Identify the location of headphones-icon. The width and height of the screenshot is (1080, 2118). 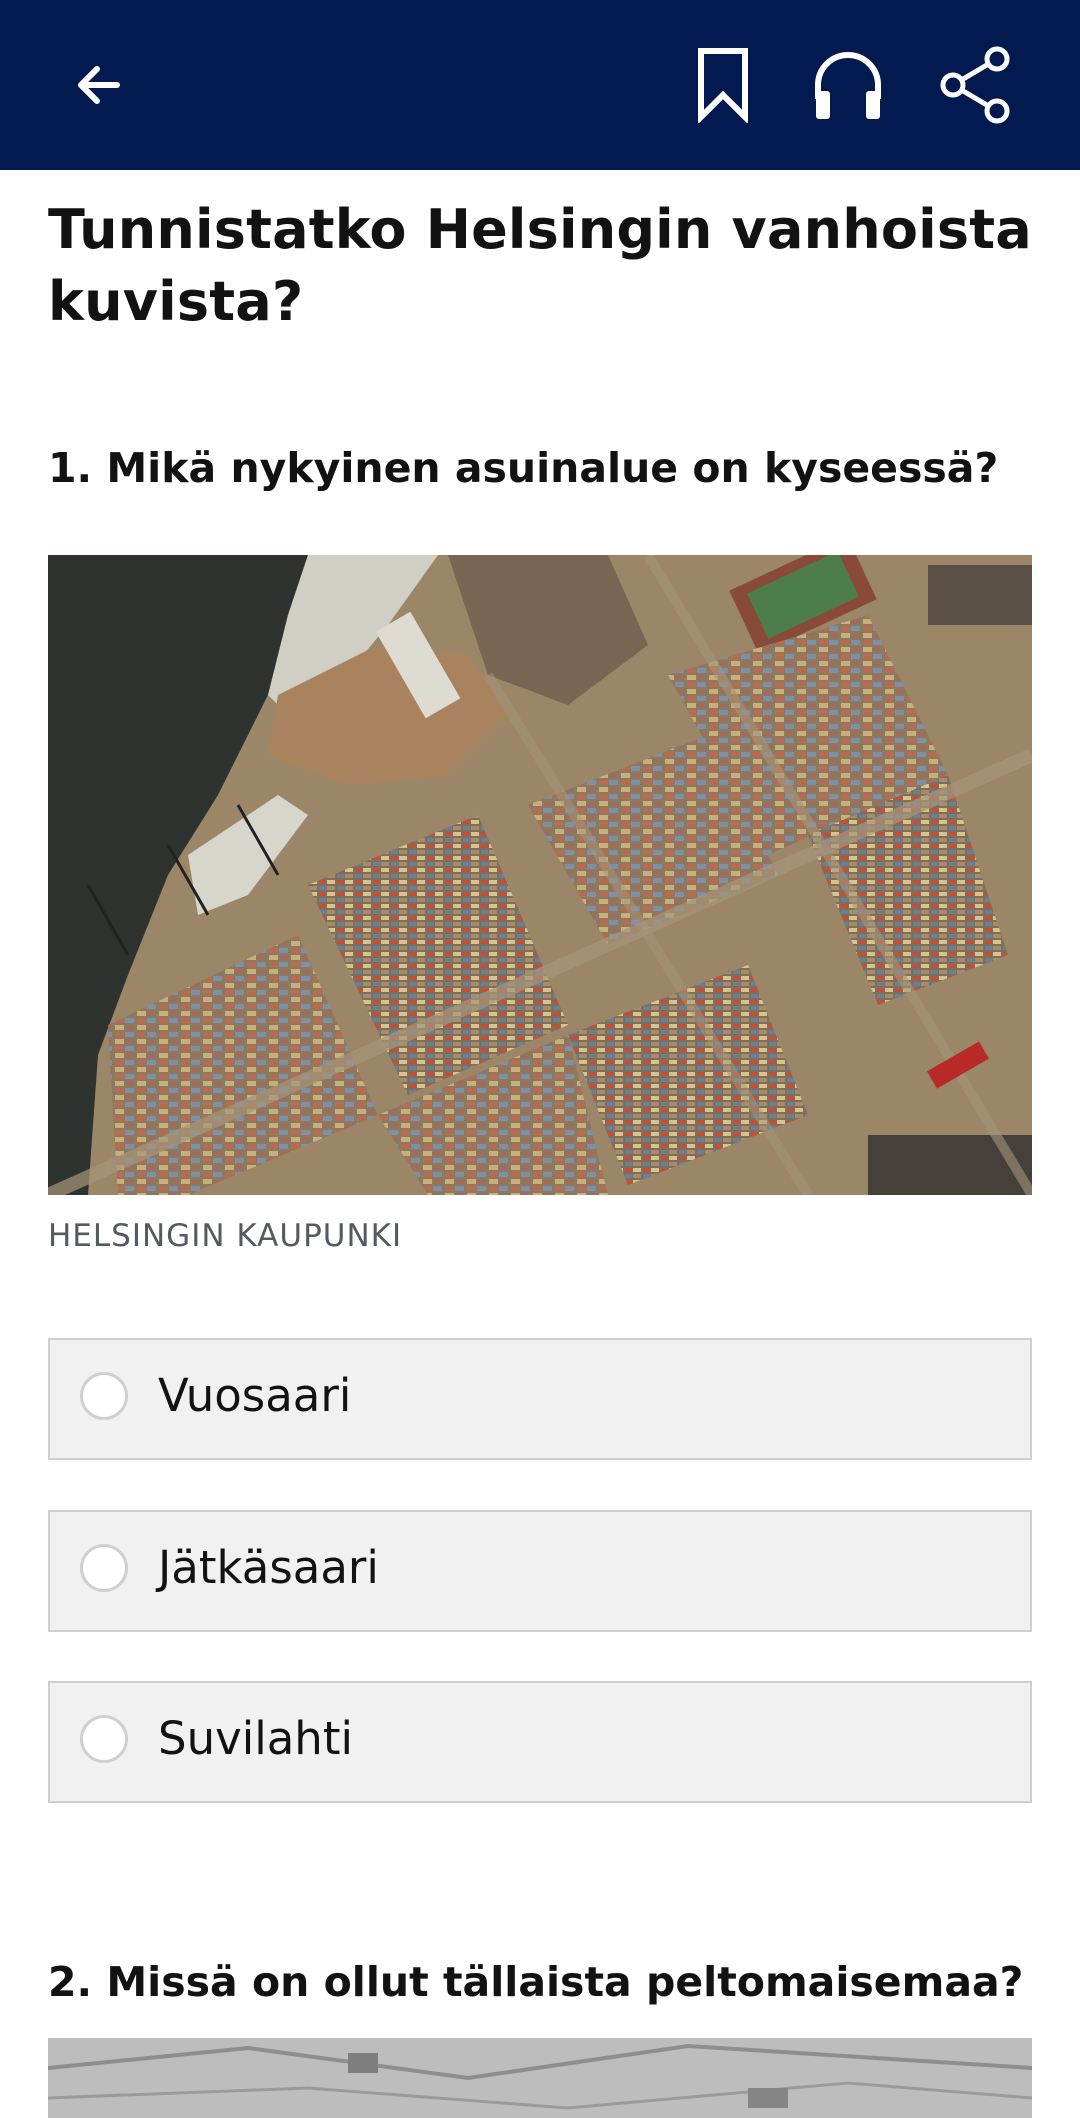
(848, 85).